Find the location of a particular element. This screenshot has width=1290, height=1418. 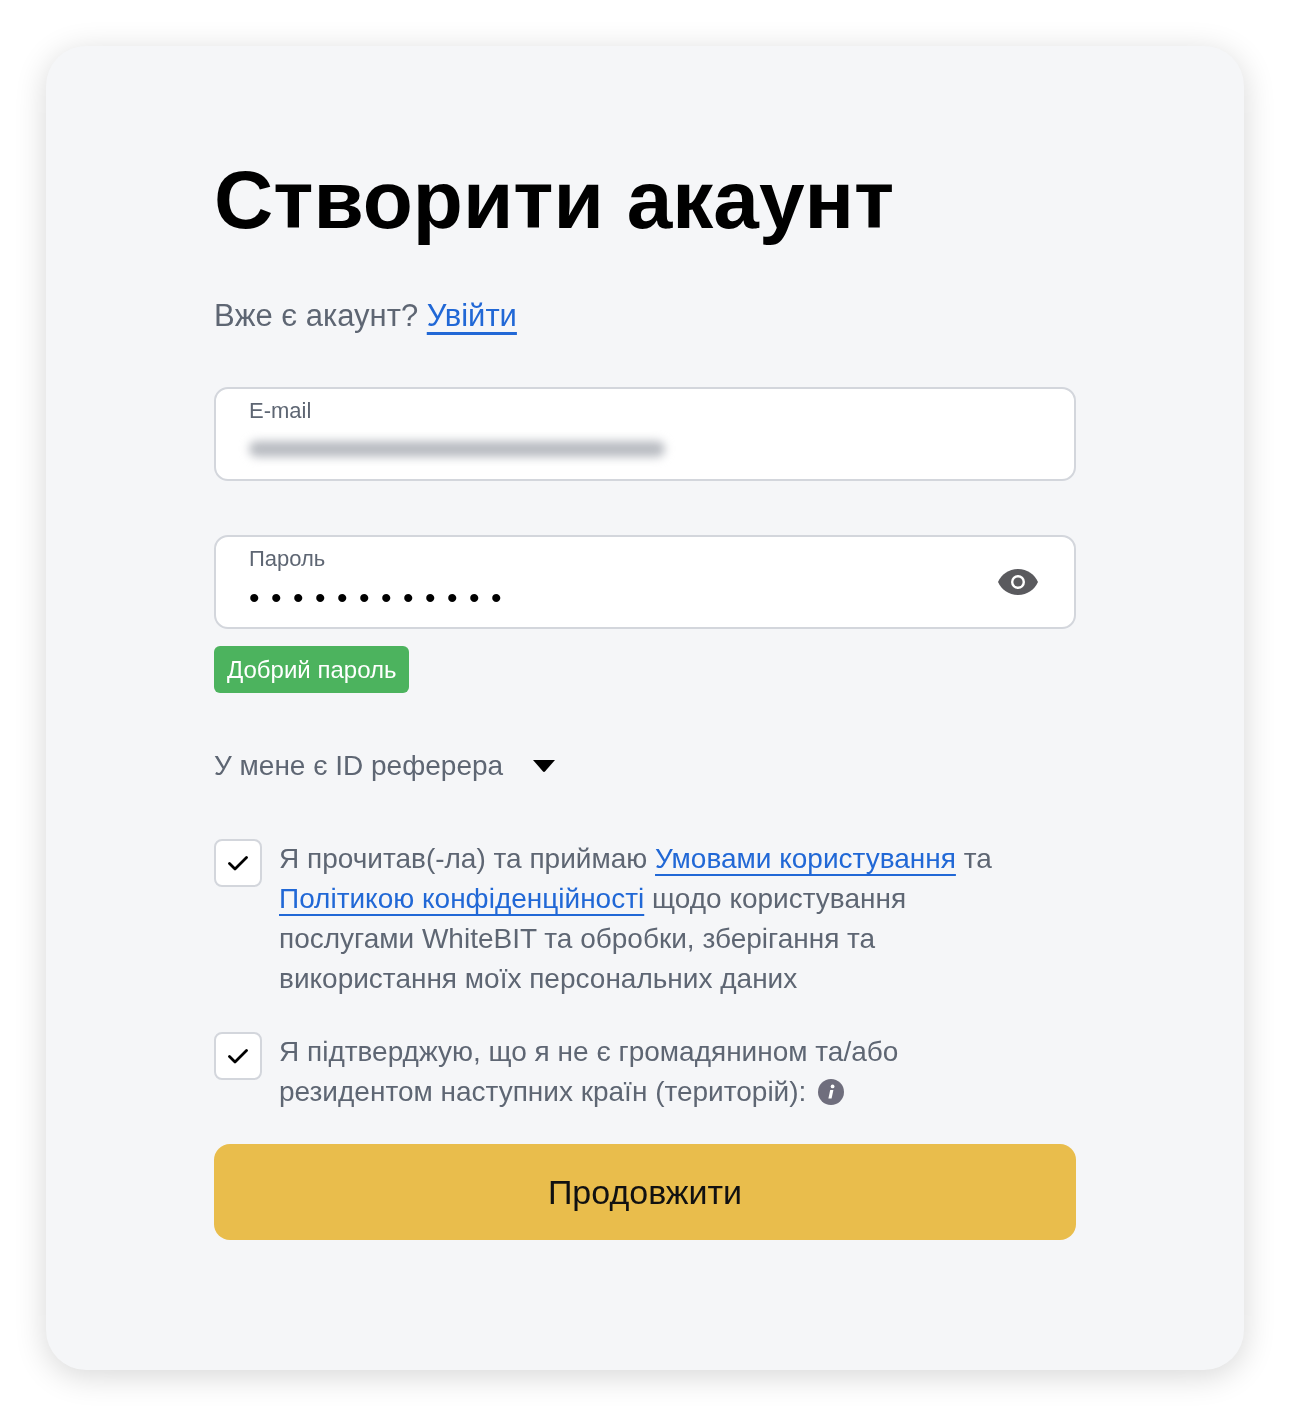

signin-prompt: Вже є акаунт? Увійти is located at coordinates (365, 316).